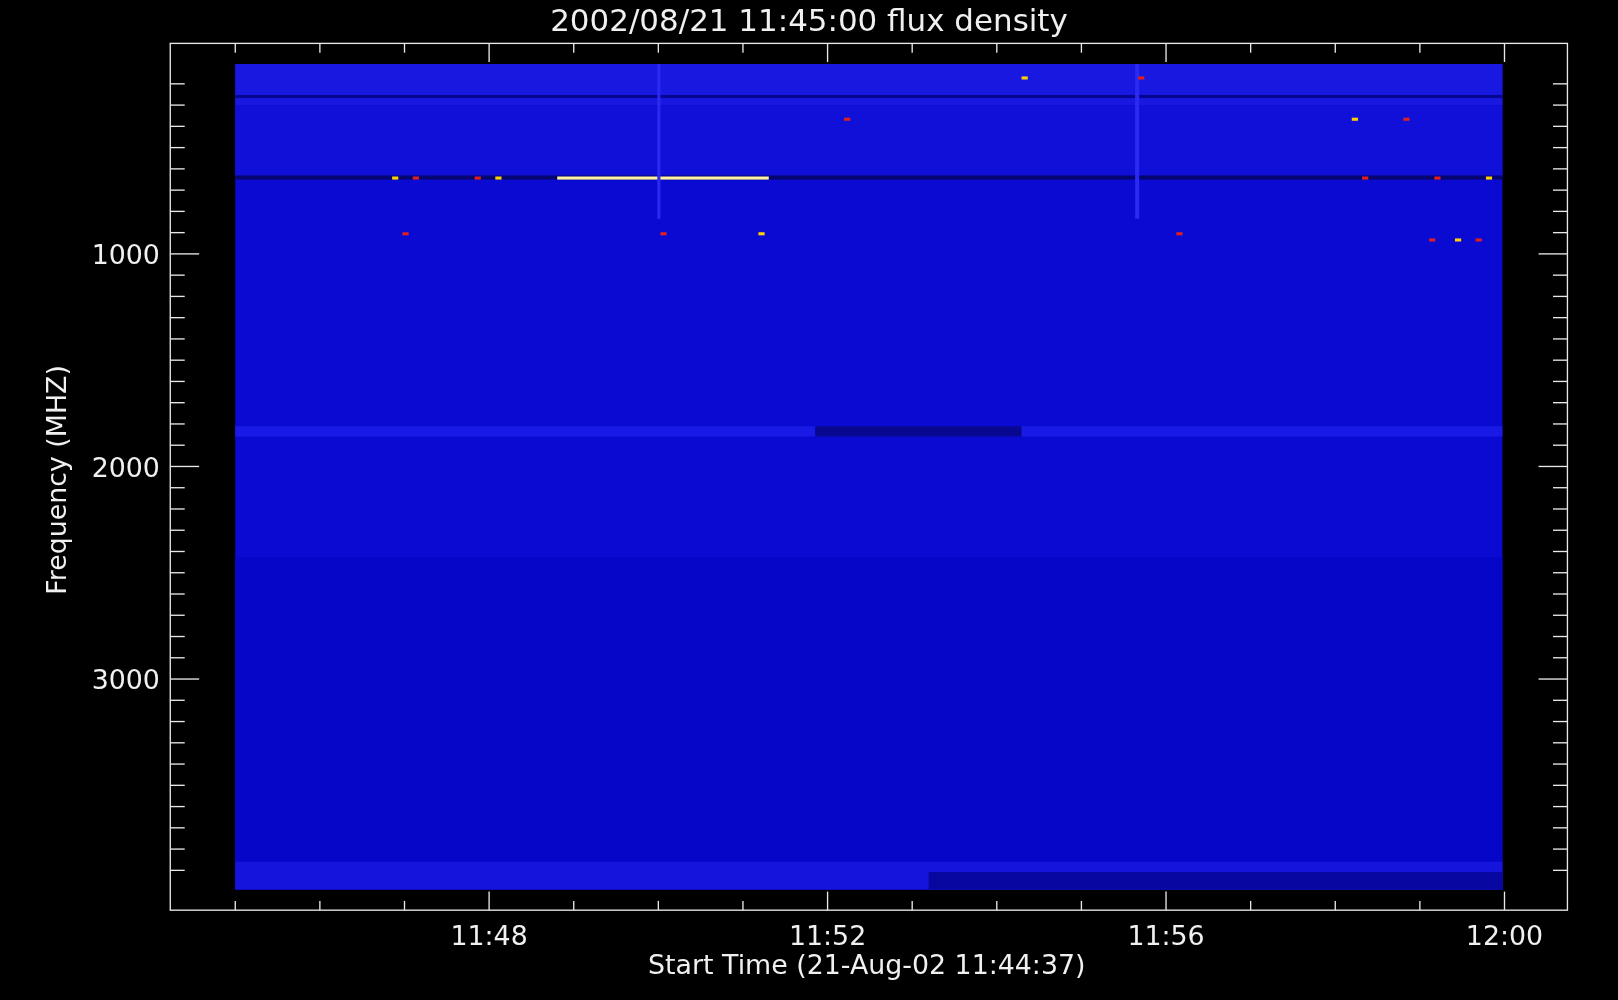  What do you see at coordinates (1166, 936) in the screenshot?
I see `x-tick-label: 11:56` at bounding box center [1166, 936].